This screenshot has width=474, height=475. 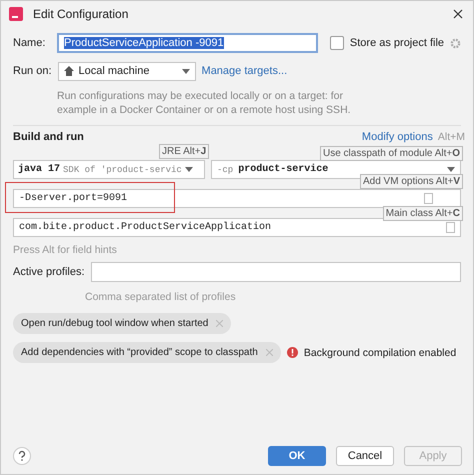 What do you see at coordinates (297, 456) in the screenshot?
I see `dialog-button: OK` at bounding box center [297, 456].